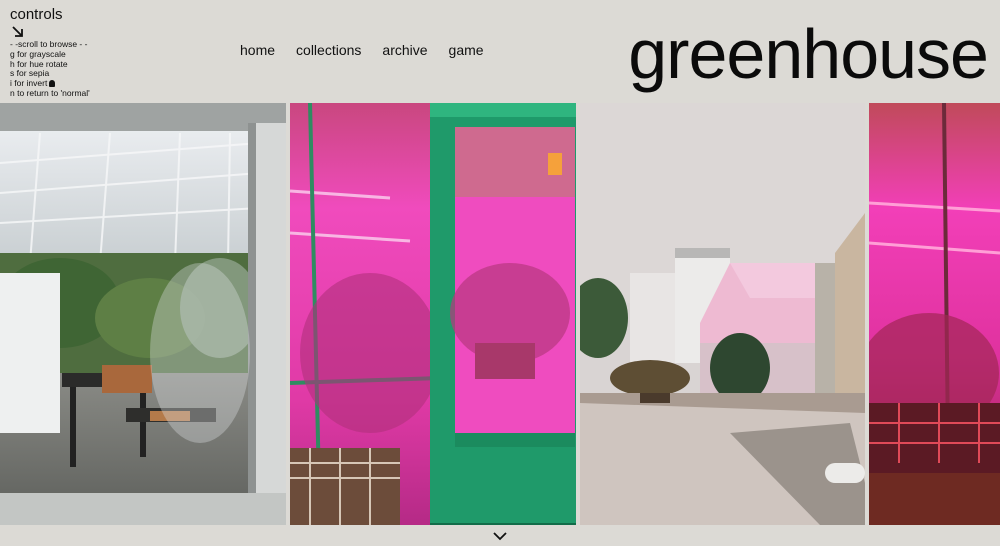 The image size is (1000, 546). I want to click on nav-home-link: home, so click(257, 50).